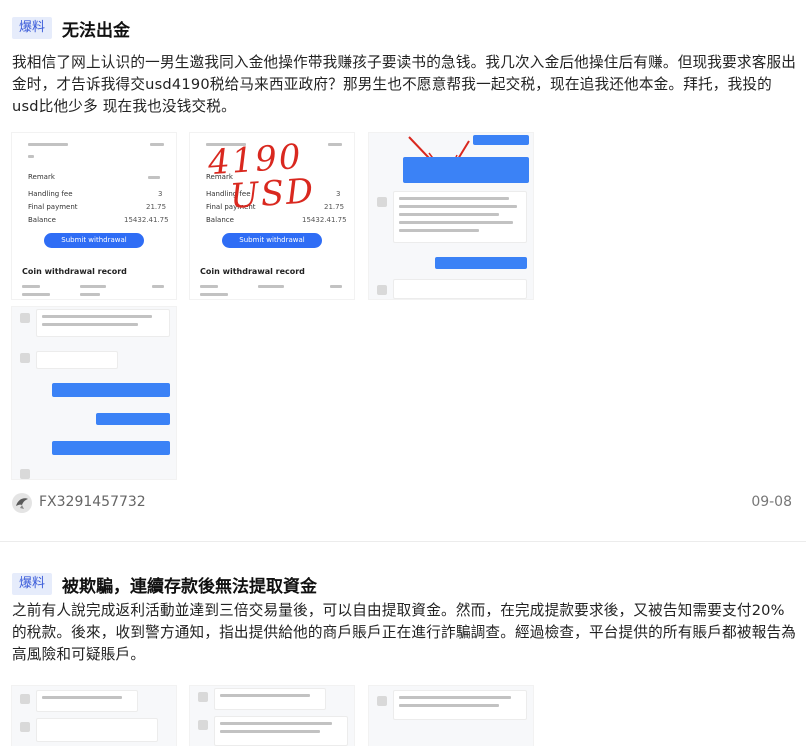  Describe the element at coordinates (22, 503) in the screenshot. I see `user-avatar-icon` at that location.